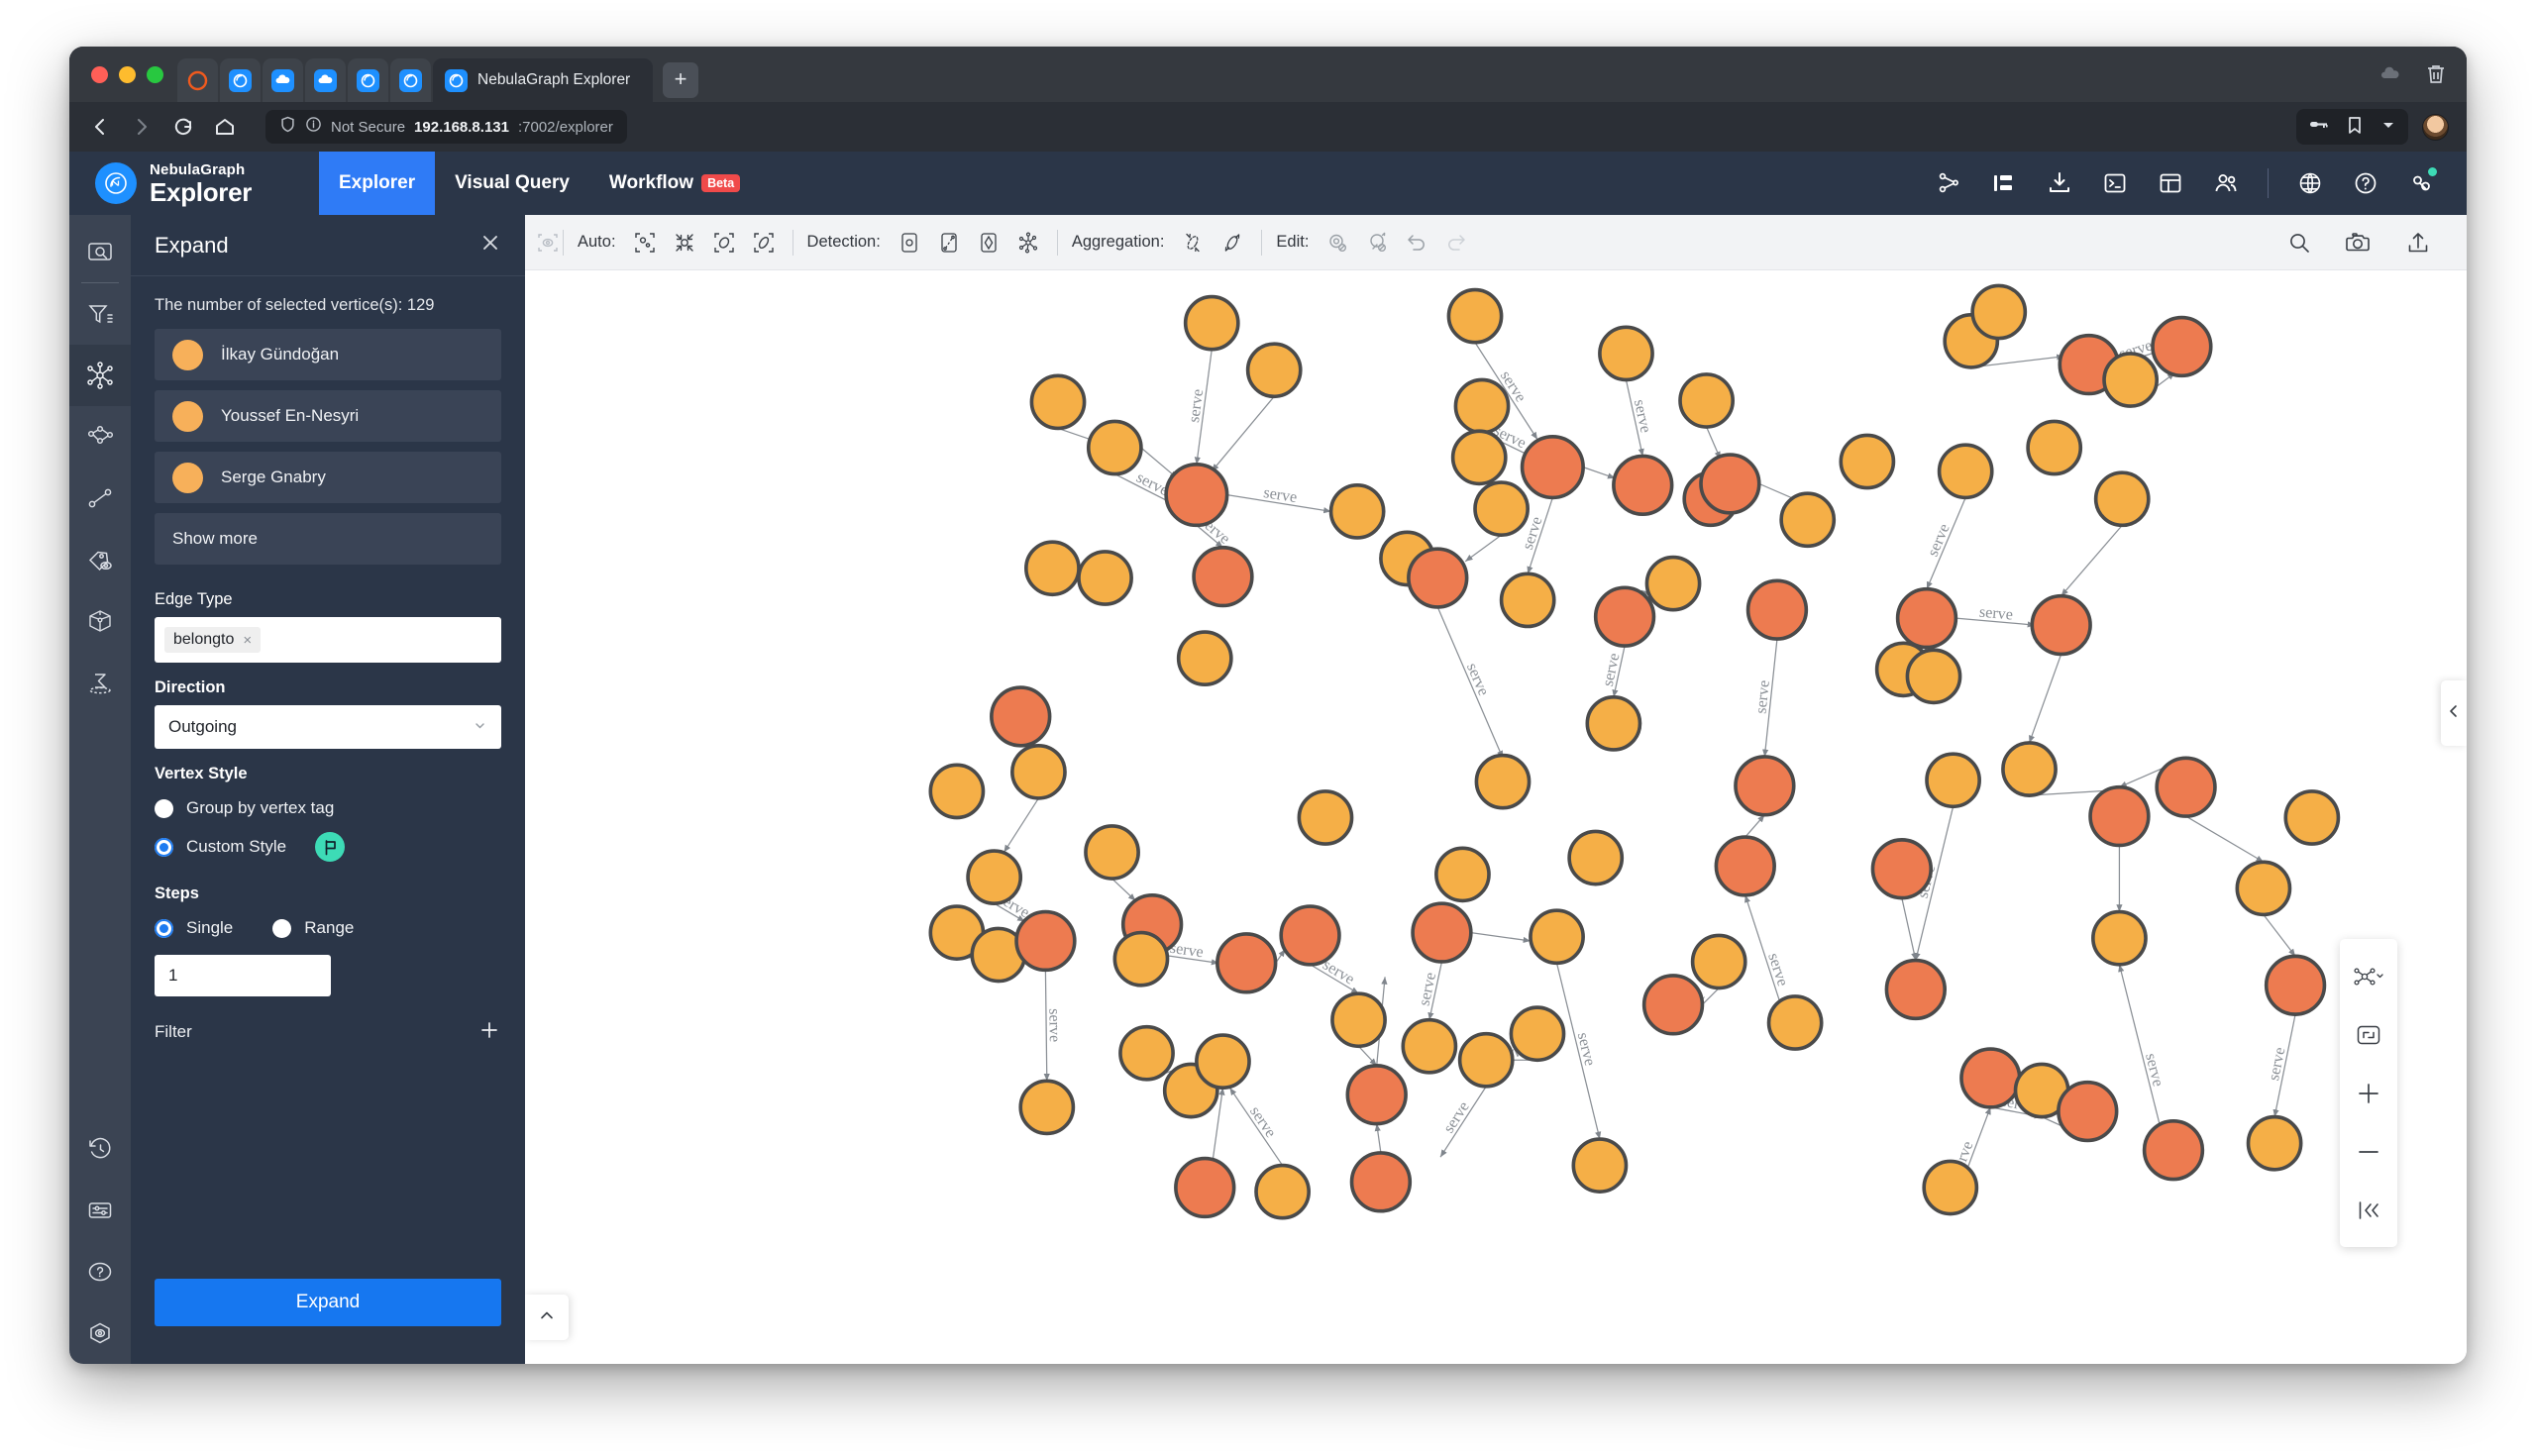 The height and width of the screenshot is (1456, 2536). Describe the element at coordinates (99, 74) in the screenshot. I see `close-window-button` at that location.